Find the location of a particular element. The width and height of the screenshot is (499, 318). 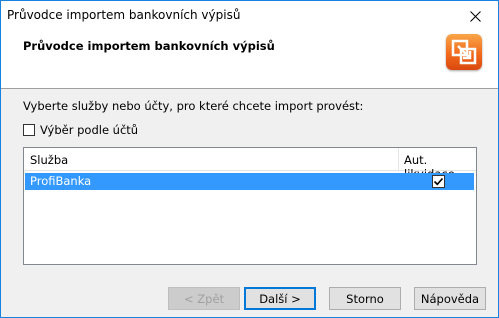

close-button is located at coordinates (475, 16).